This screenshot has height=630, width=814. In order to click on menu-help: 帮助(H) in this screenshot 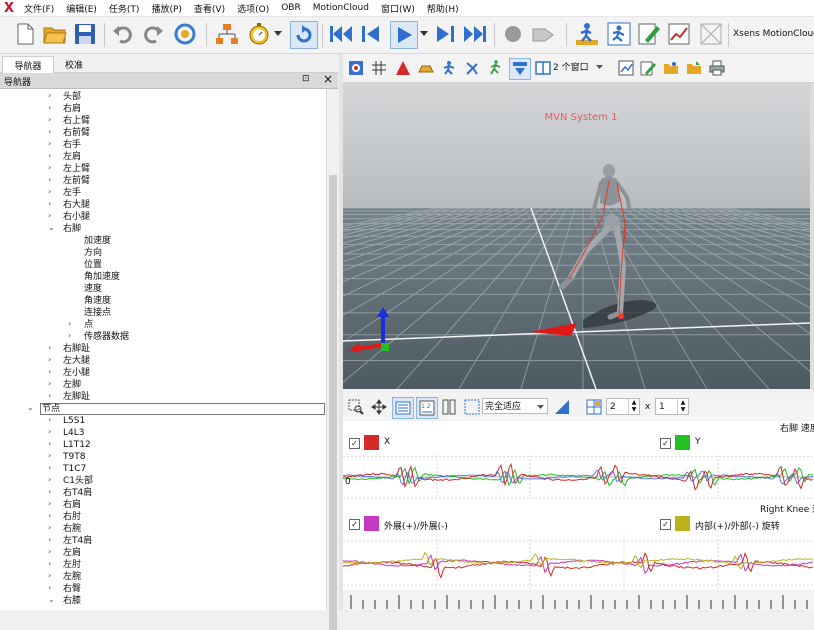, I will do `click(443, 8)`.